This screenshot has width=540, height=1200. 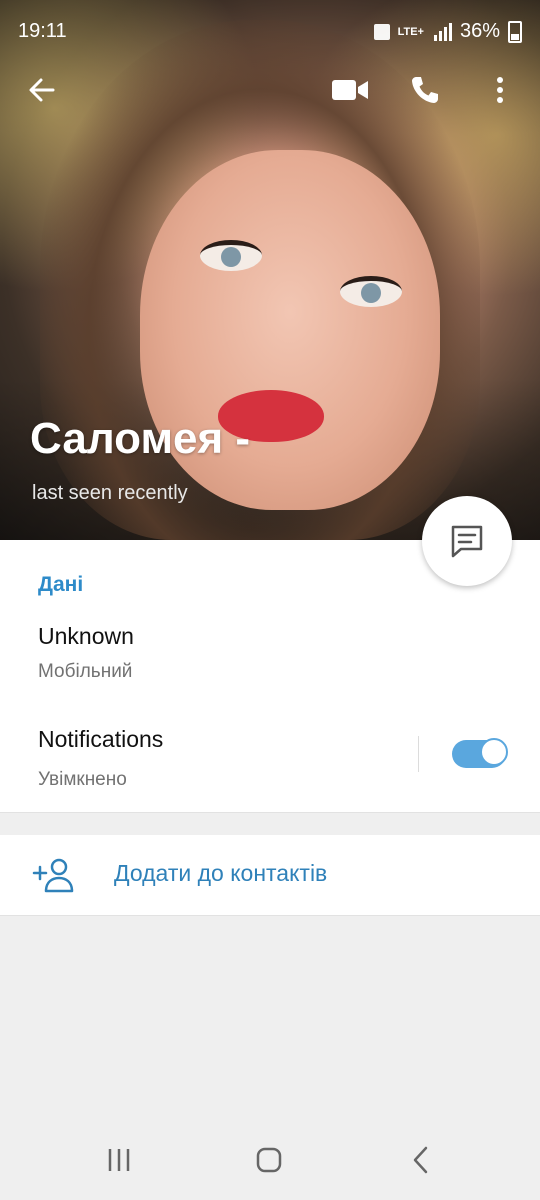 I want to click on recents-icon, so click(x=119, y=1160).